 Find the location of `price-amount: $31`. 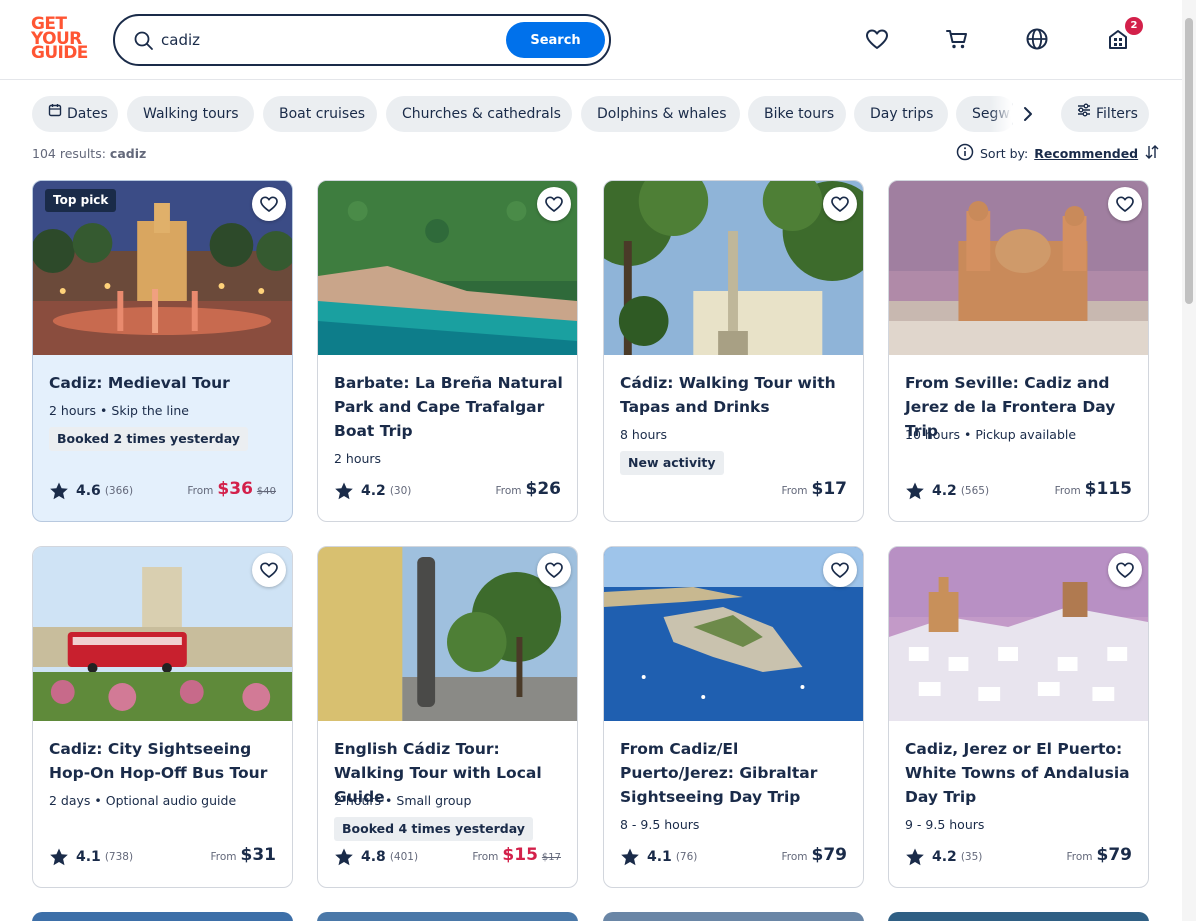

price-amount: $31 is located at coordinates (258, 855).